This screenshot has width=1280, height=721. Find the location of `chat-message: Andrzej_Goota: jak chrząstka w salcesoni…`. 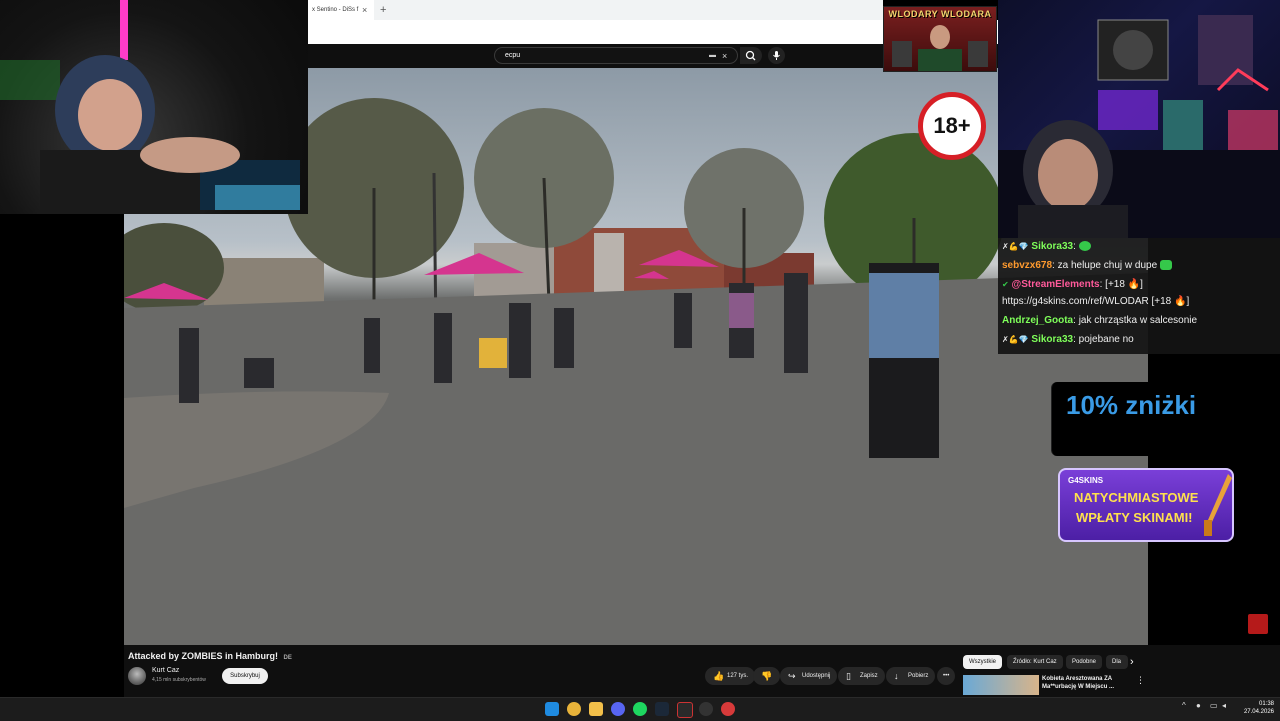

chat-message: Andrzej_Goota: jak chrząstka w salcesoni… is located at coordinates (1099, 321).